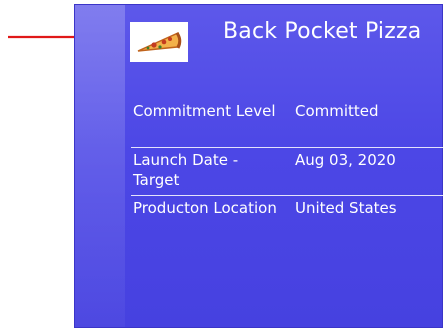  Describe the element at coordinates (204, 111) in the screenshot. I see `detail-label: Commitment Level` at that location.